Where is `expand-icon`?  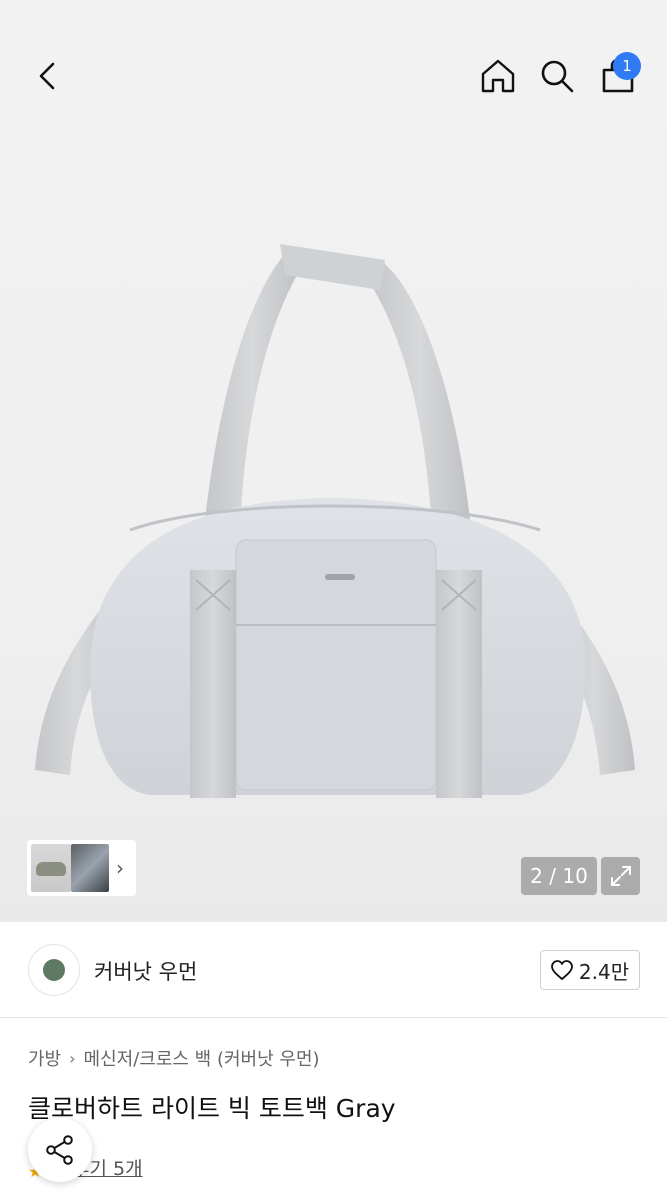 expand-icon is located at coordinates (620, 876).